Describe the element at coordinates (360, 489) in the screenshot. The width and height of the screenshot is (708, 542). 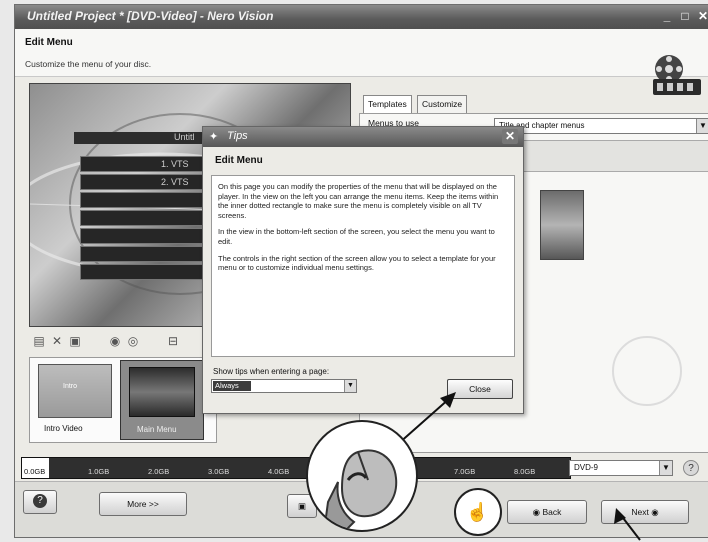
I see `mouse-click-icon` at that location.